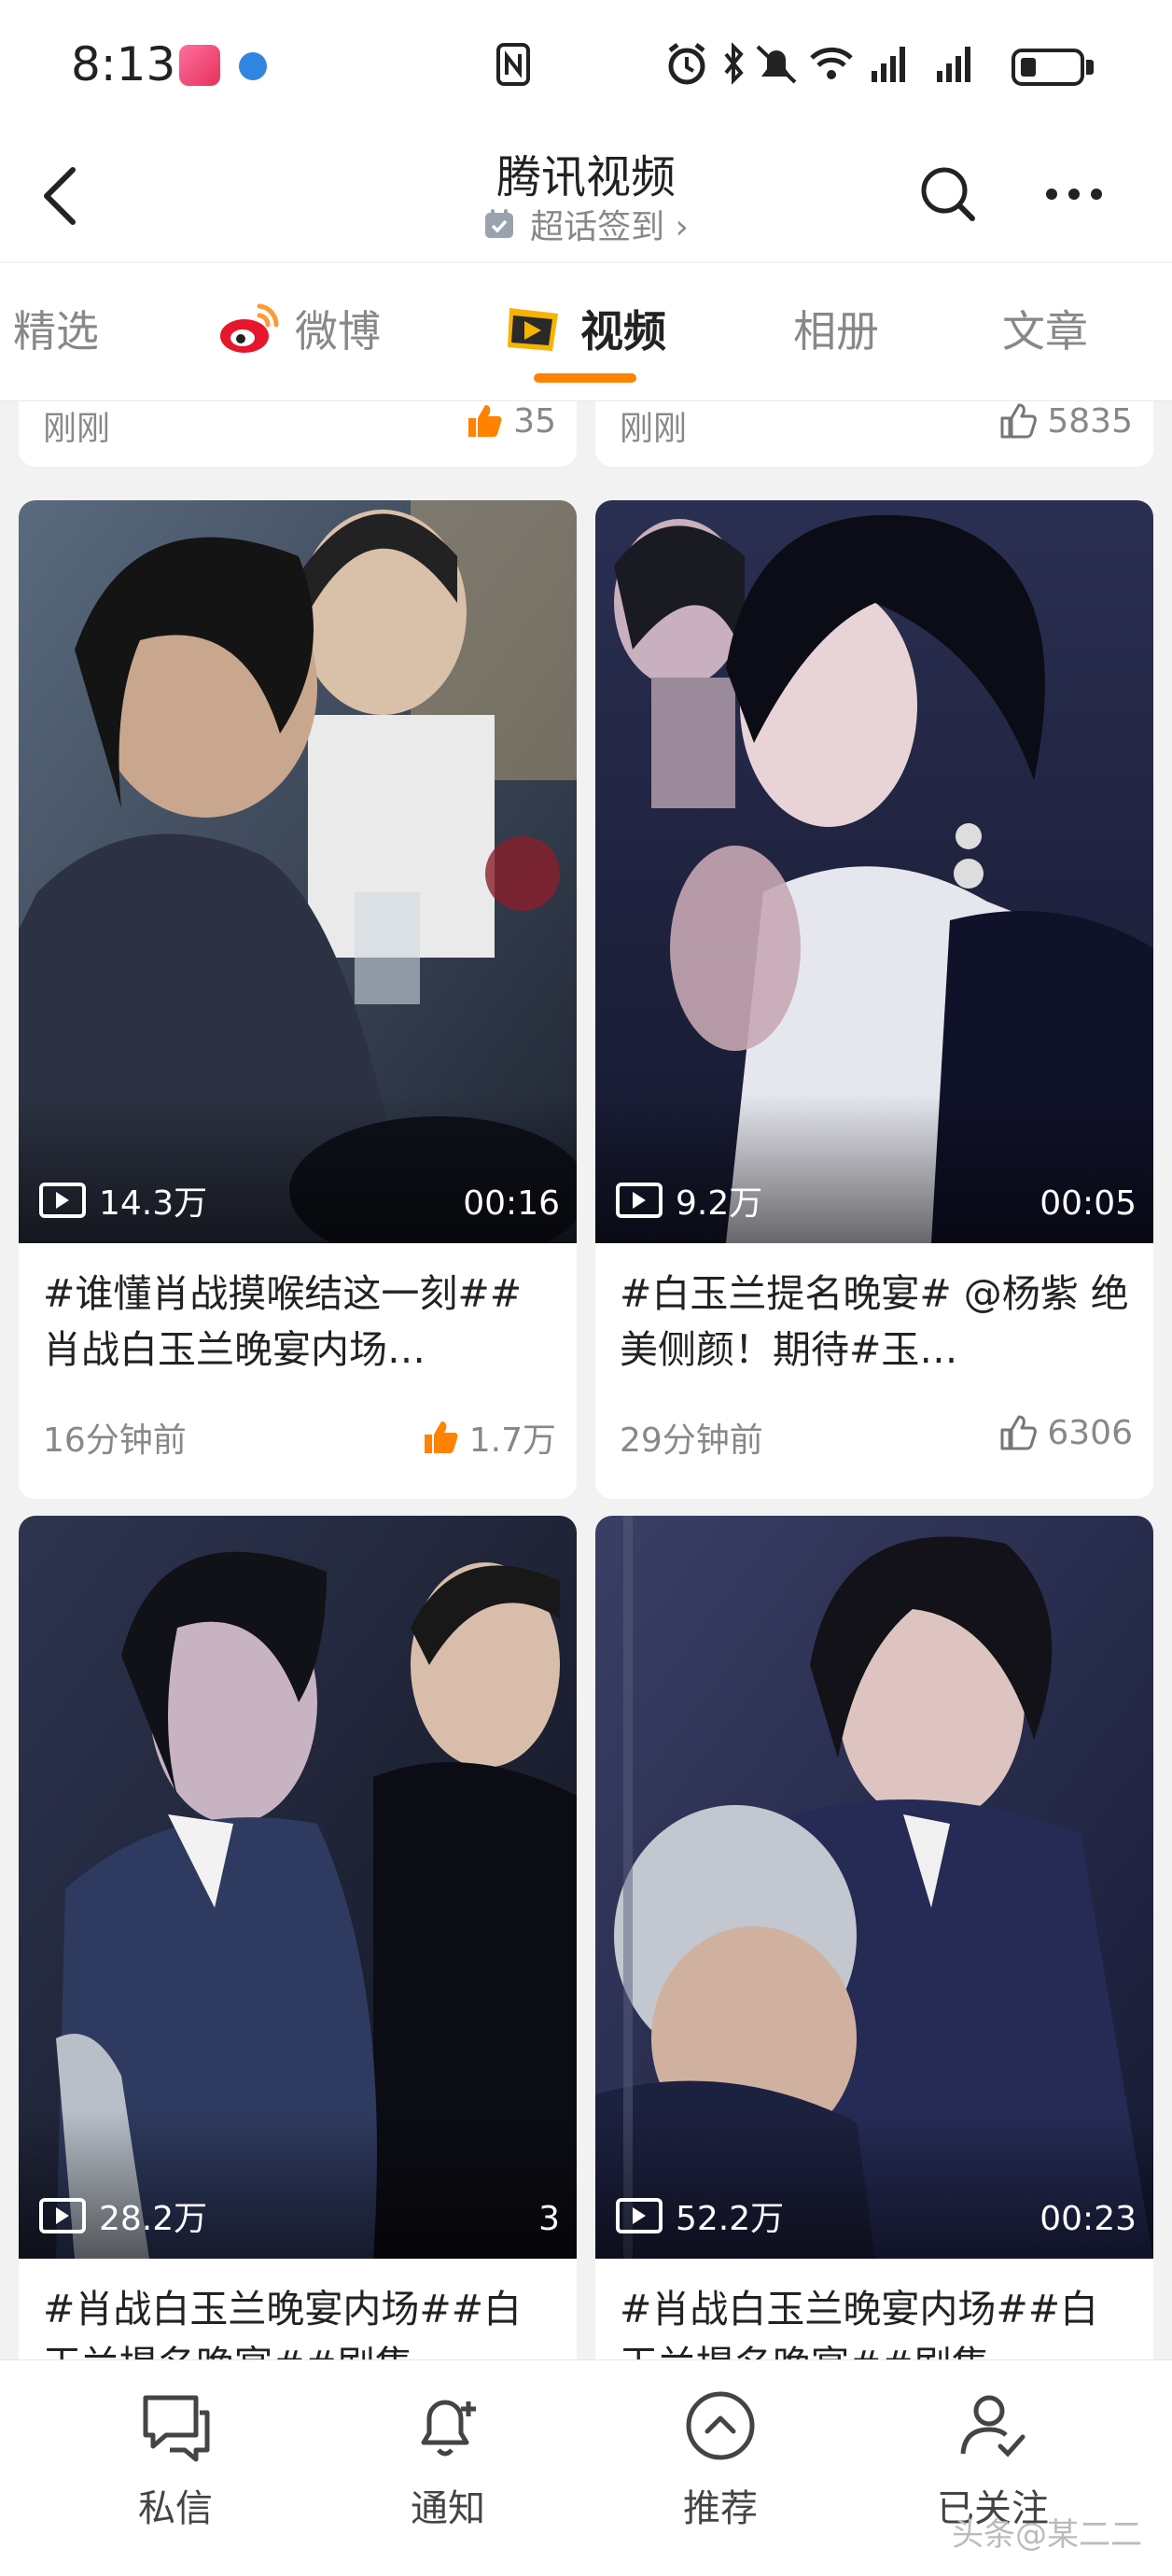 Image resolution: width=1172 pixels, height=2576 pixels. What do you see at coordinates (720, 2468) in the screenshot?
I see `nav-recommend: 推荐` at bounding box center [720, 2468].